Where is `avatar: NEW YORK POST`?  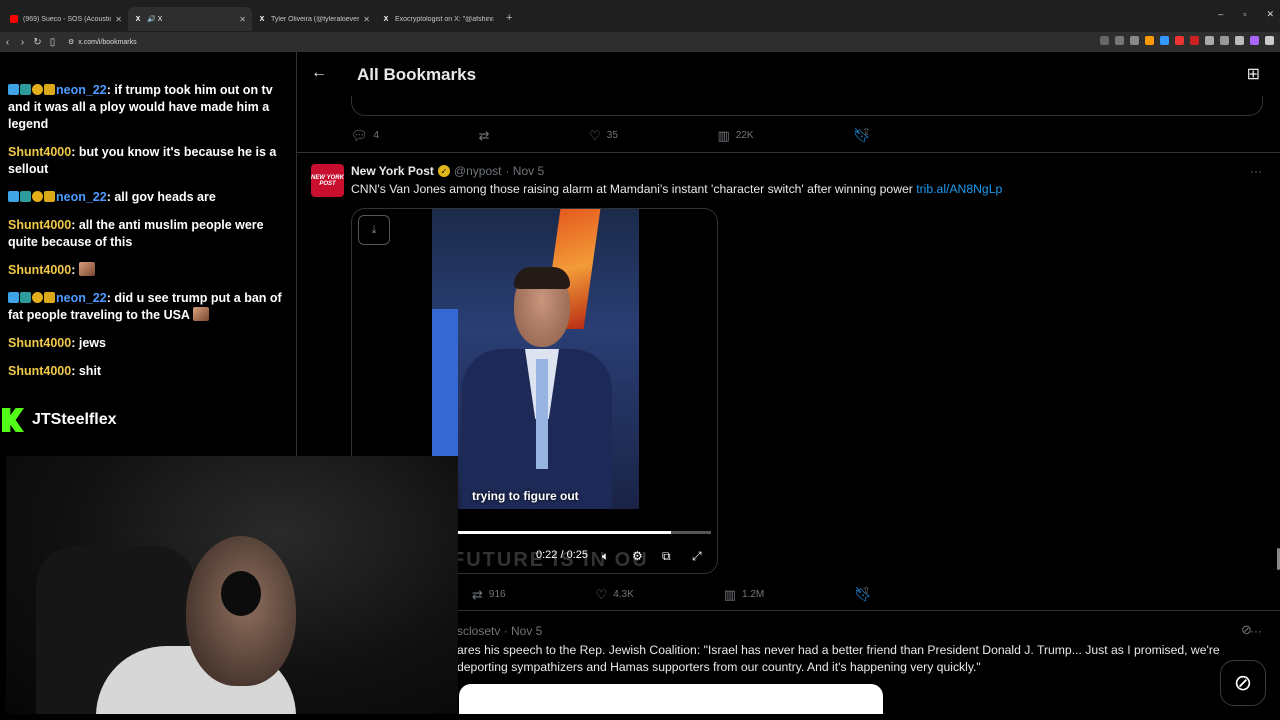 avatar: NEW YORK POST is located at coordinates (327, 180).